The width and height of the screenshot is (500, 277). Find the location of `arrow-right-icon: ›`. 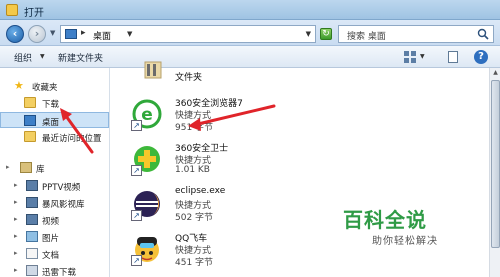

arrow-right-icon: › is located at coordinates (37, 33).